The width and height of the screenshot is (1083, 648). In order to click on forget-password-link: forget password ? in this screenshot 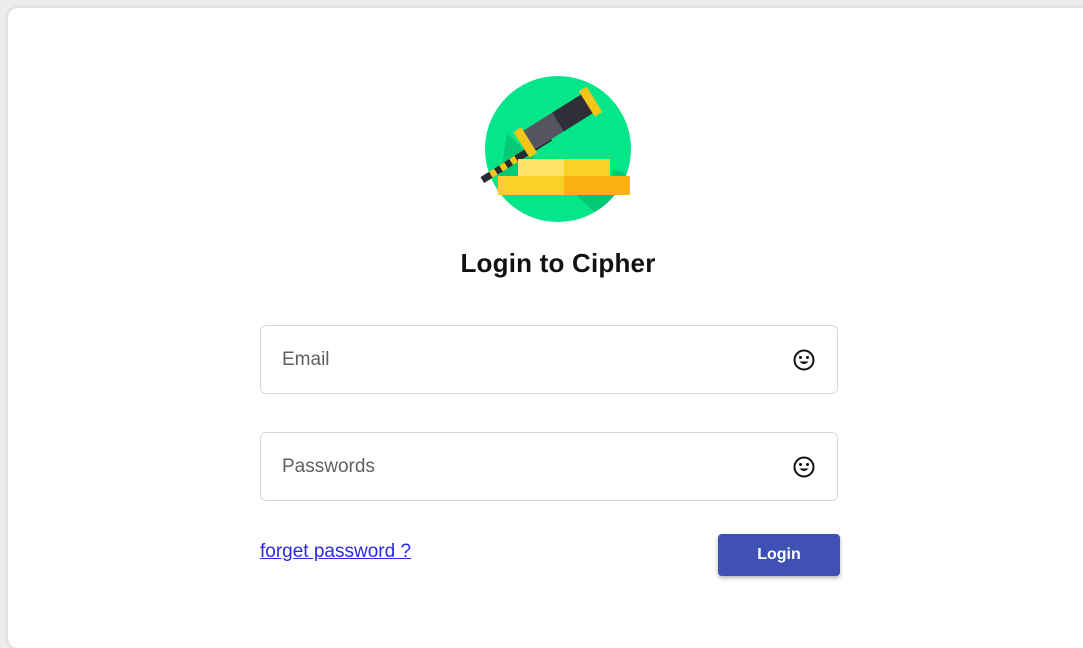, I will do `click(335, 552)`.